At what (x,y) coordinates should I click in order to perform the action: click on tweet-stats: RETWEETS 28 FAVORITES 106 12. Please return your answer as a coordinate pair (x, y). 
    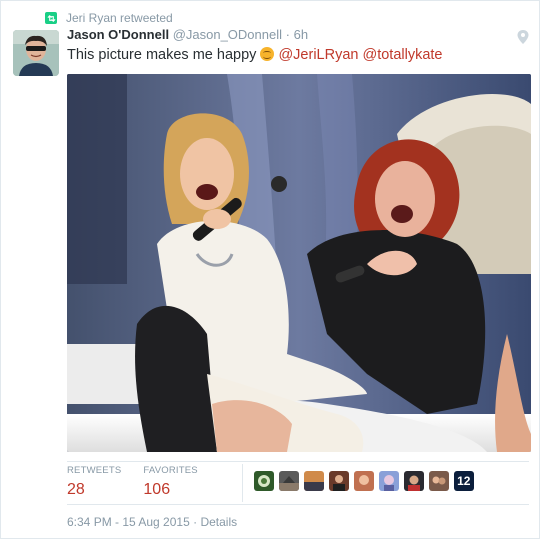
    Looking at the image, I should click on (299, 483).